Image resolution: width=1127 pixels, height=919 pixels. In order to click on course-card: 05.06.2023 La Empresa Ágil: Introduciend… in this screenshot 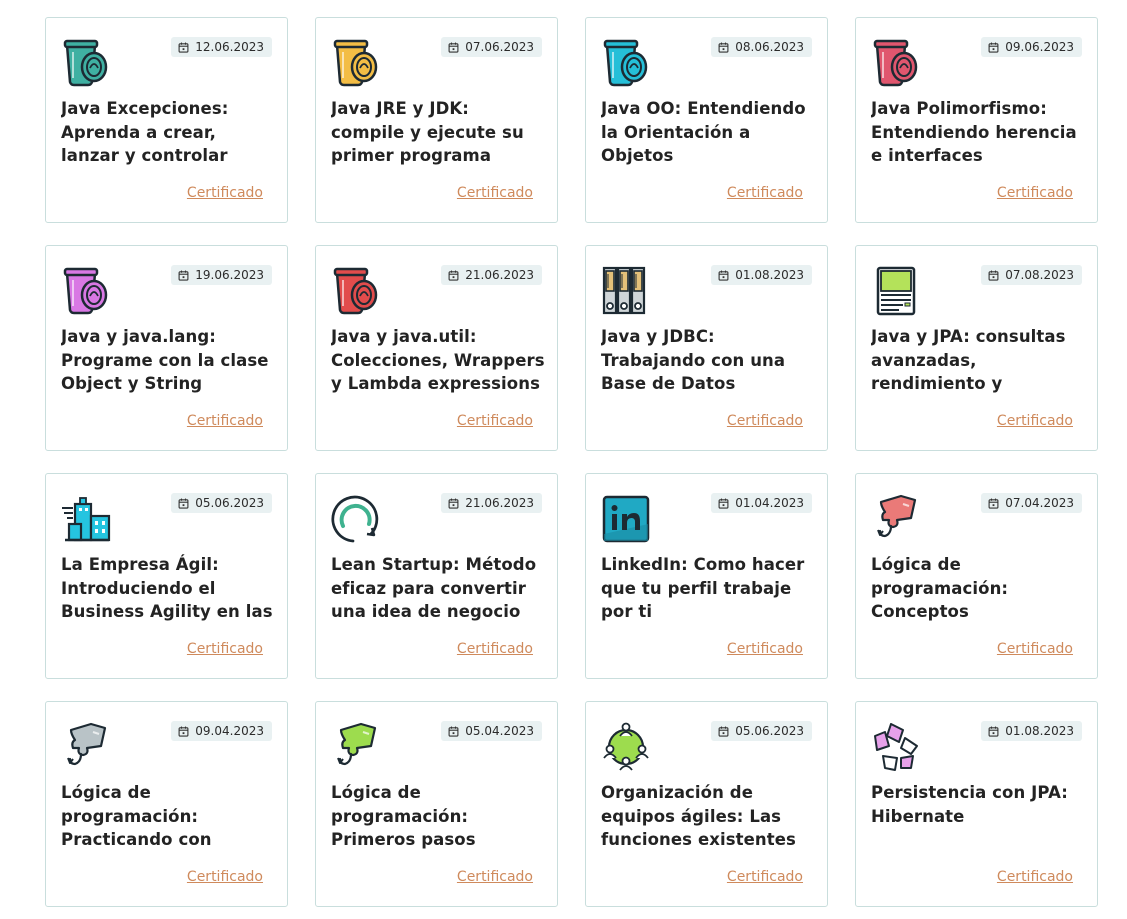, I will do `click(166, 576)`.